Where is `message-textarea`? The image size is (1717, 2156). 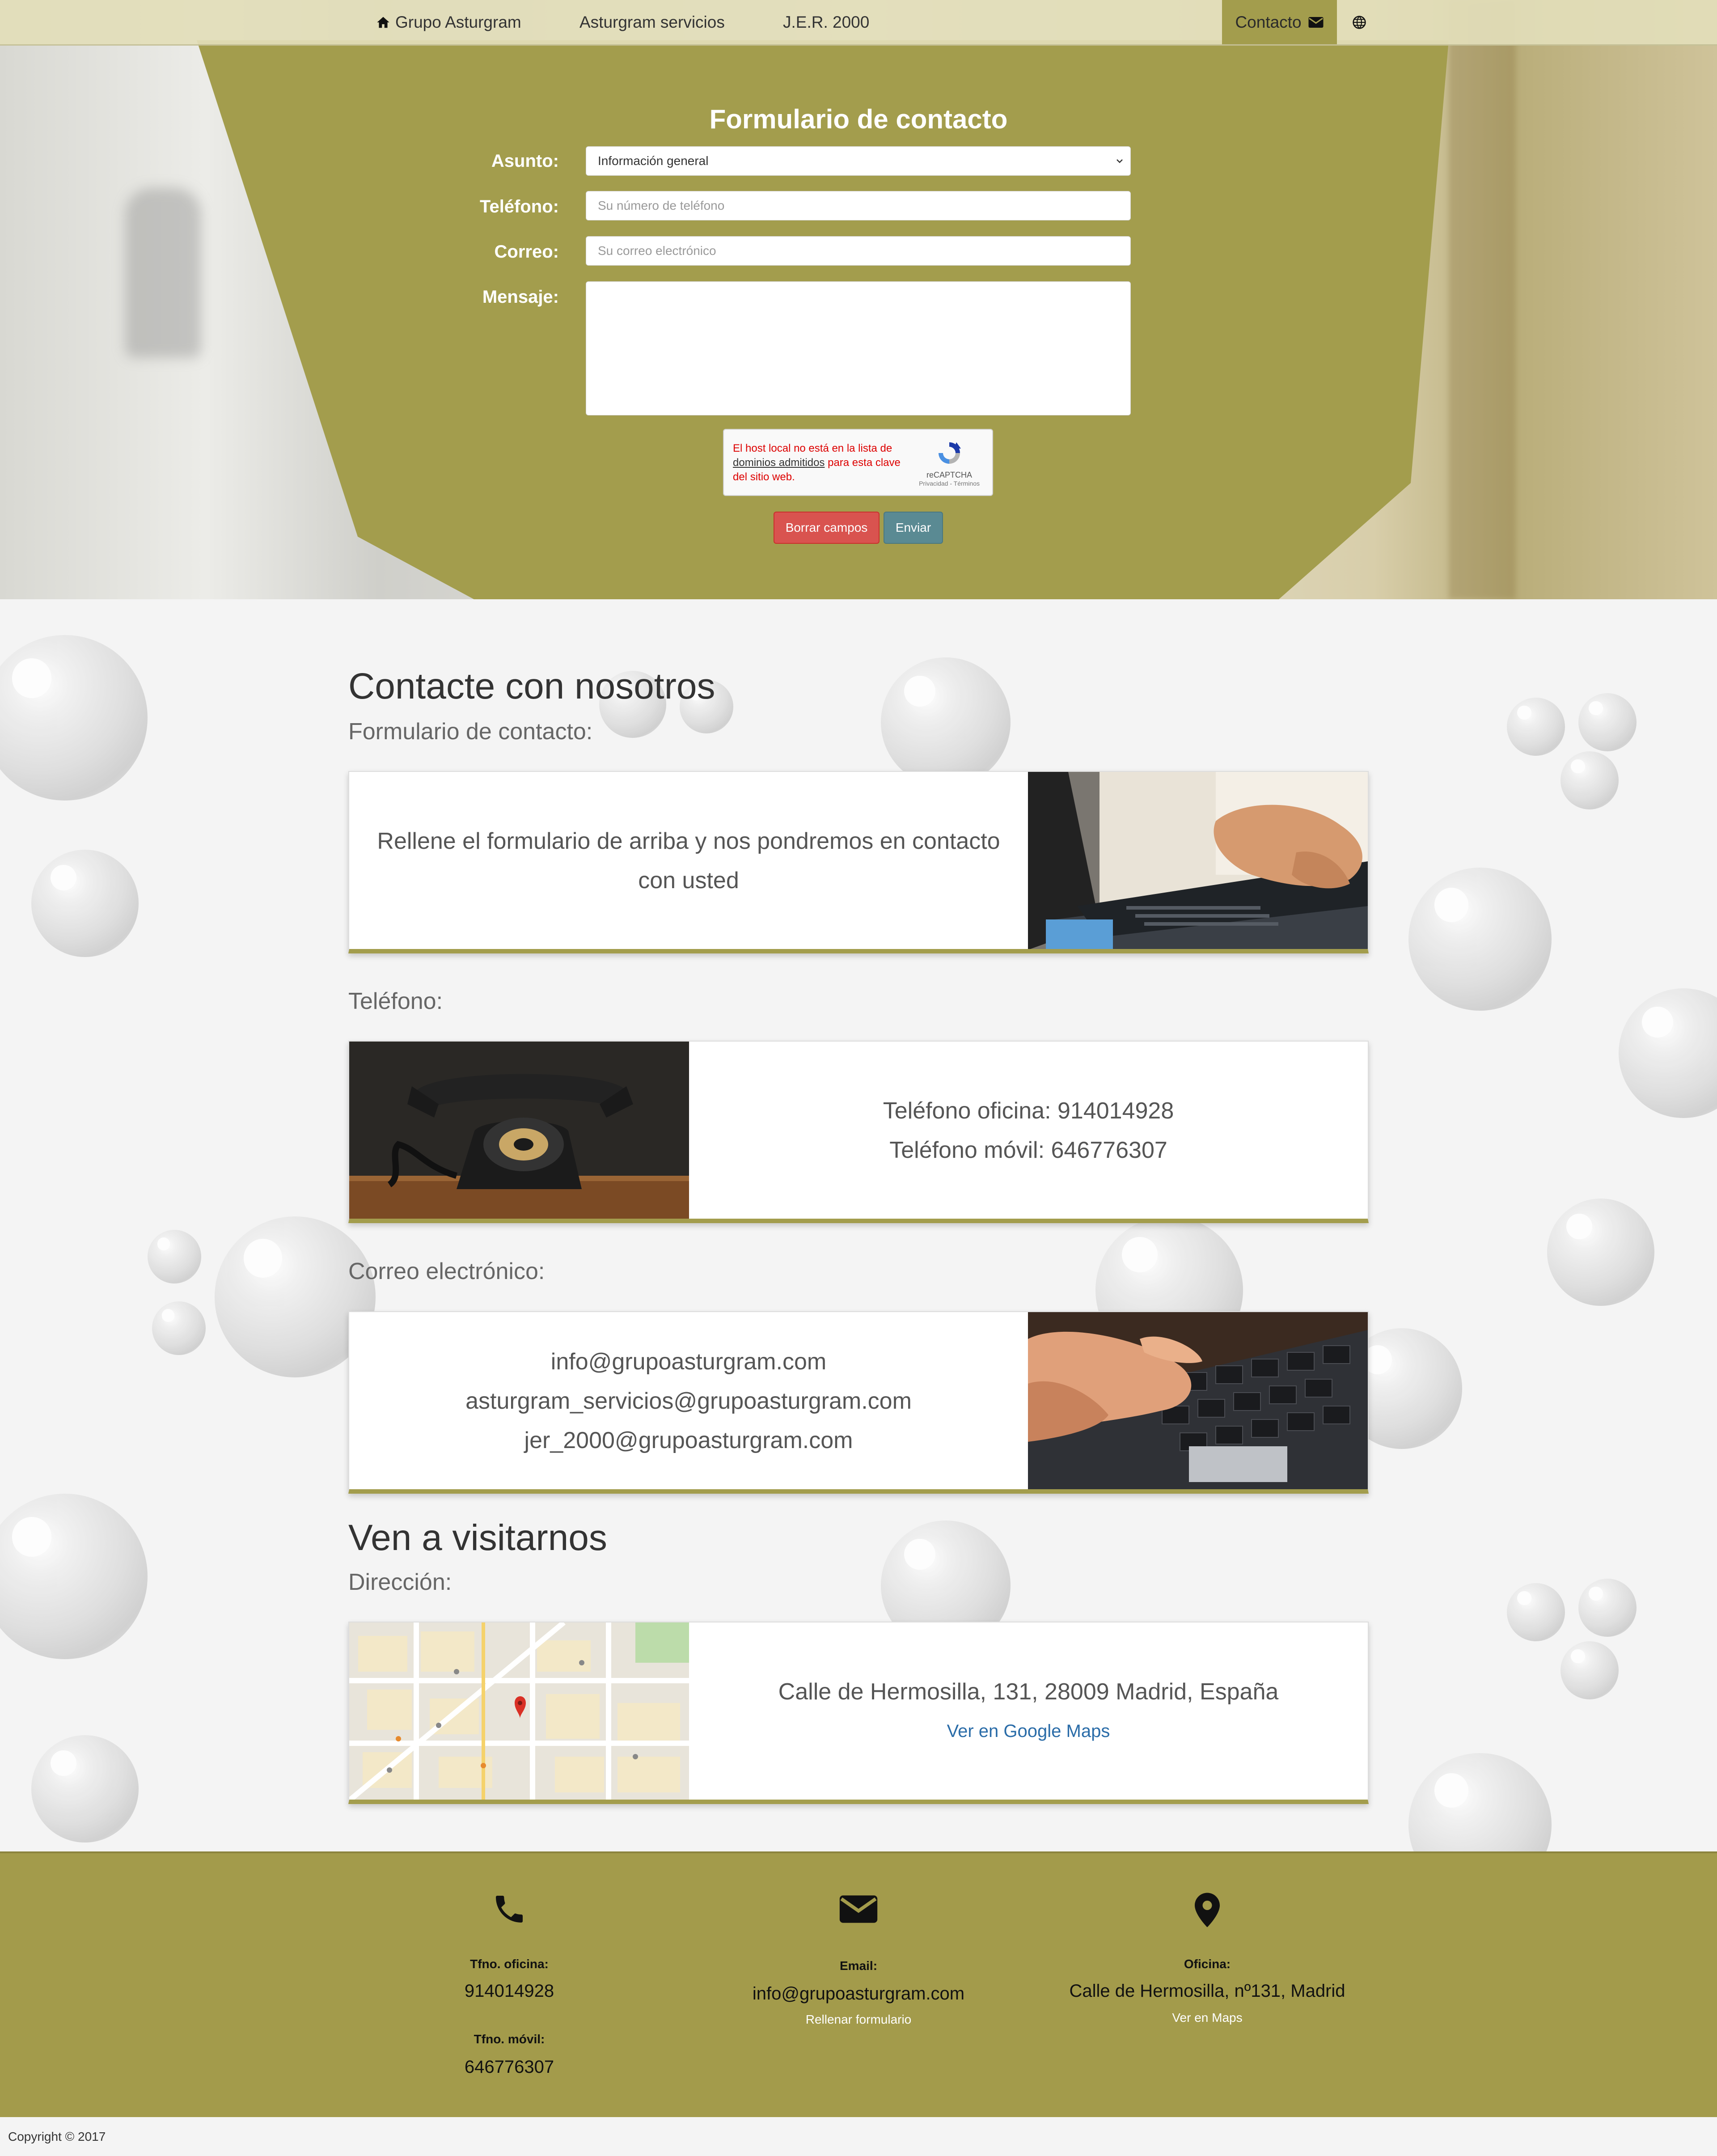
message-textarea is located at coordinates (858, 348).